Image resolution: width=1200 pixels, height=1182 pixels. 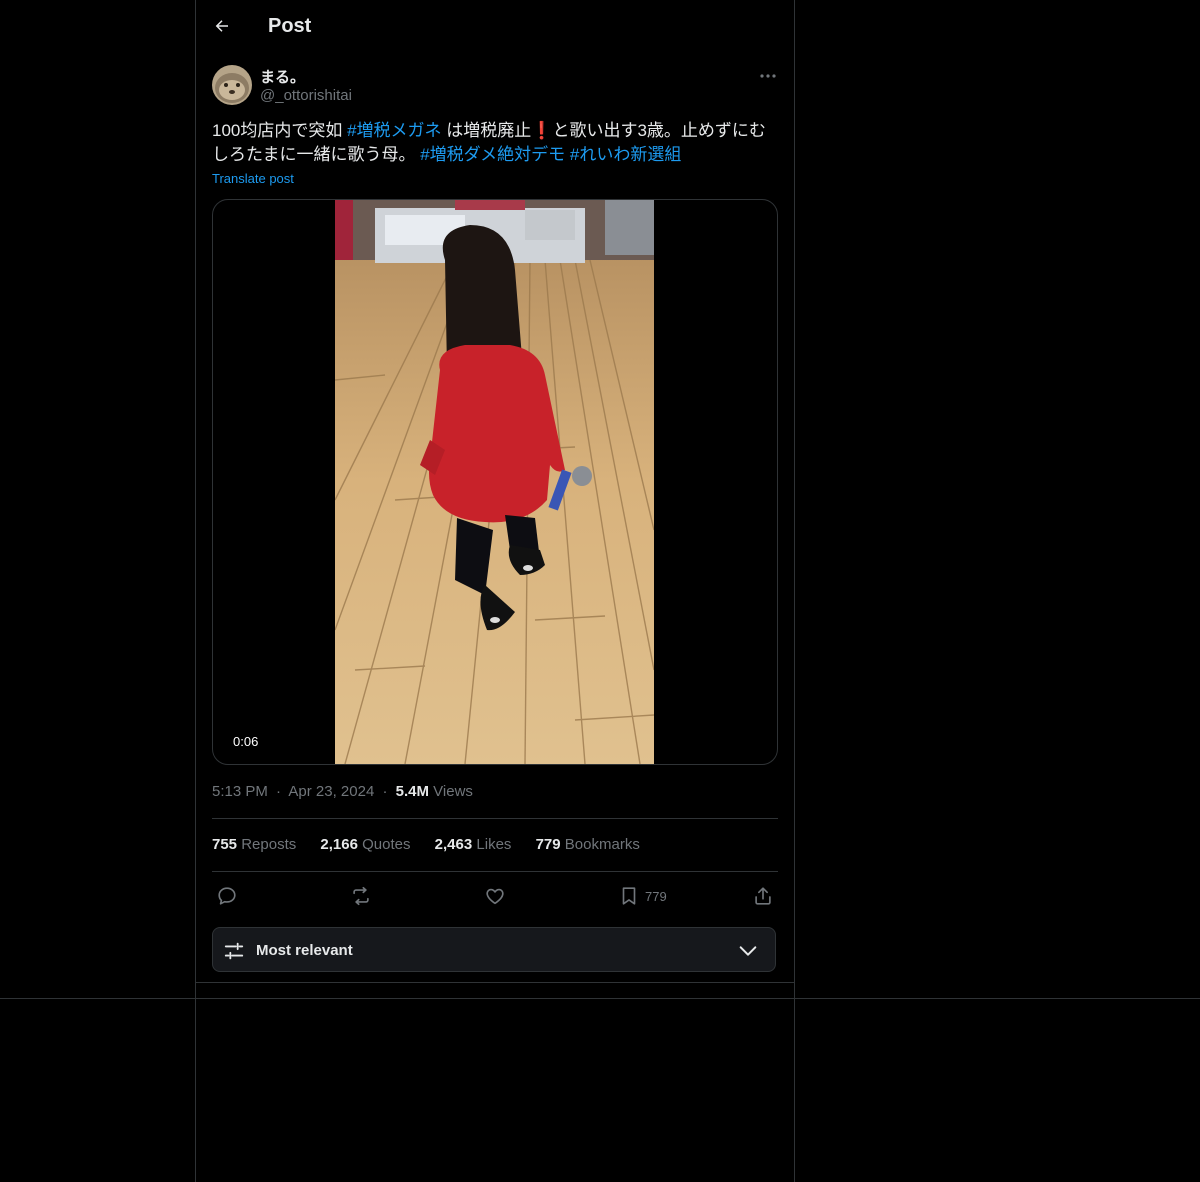 I want to click on repost-button, so click(x=361, y=896).